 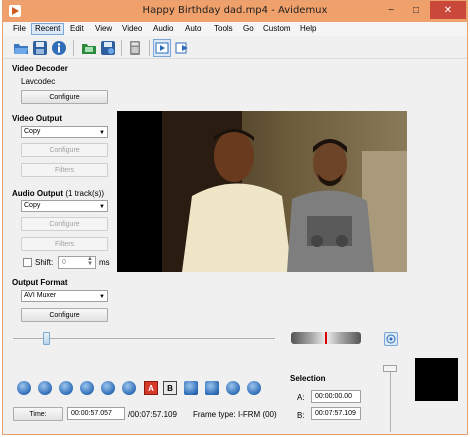 I want to click on menu-recent: Recent, so click(x=48, y=29).